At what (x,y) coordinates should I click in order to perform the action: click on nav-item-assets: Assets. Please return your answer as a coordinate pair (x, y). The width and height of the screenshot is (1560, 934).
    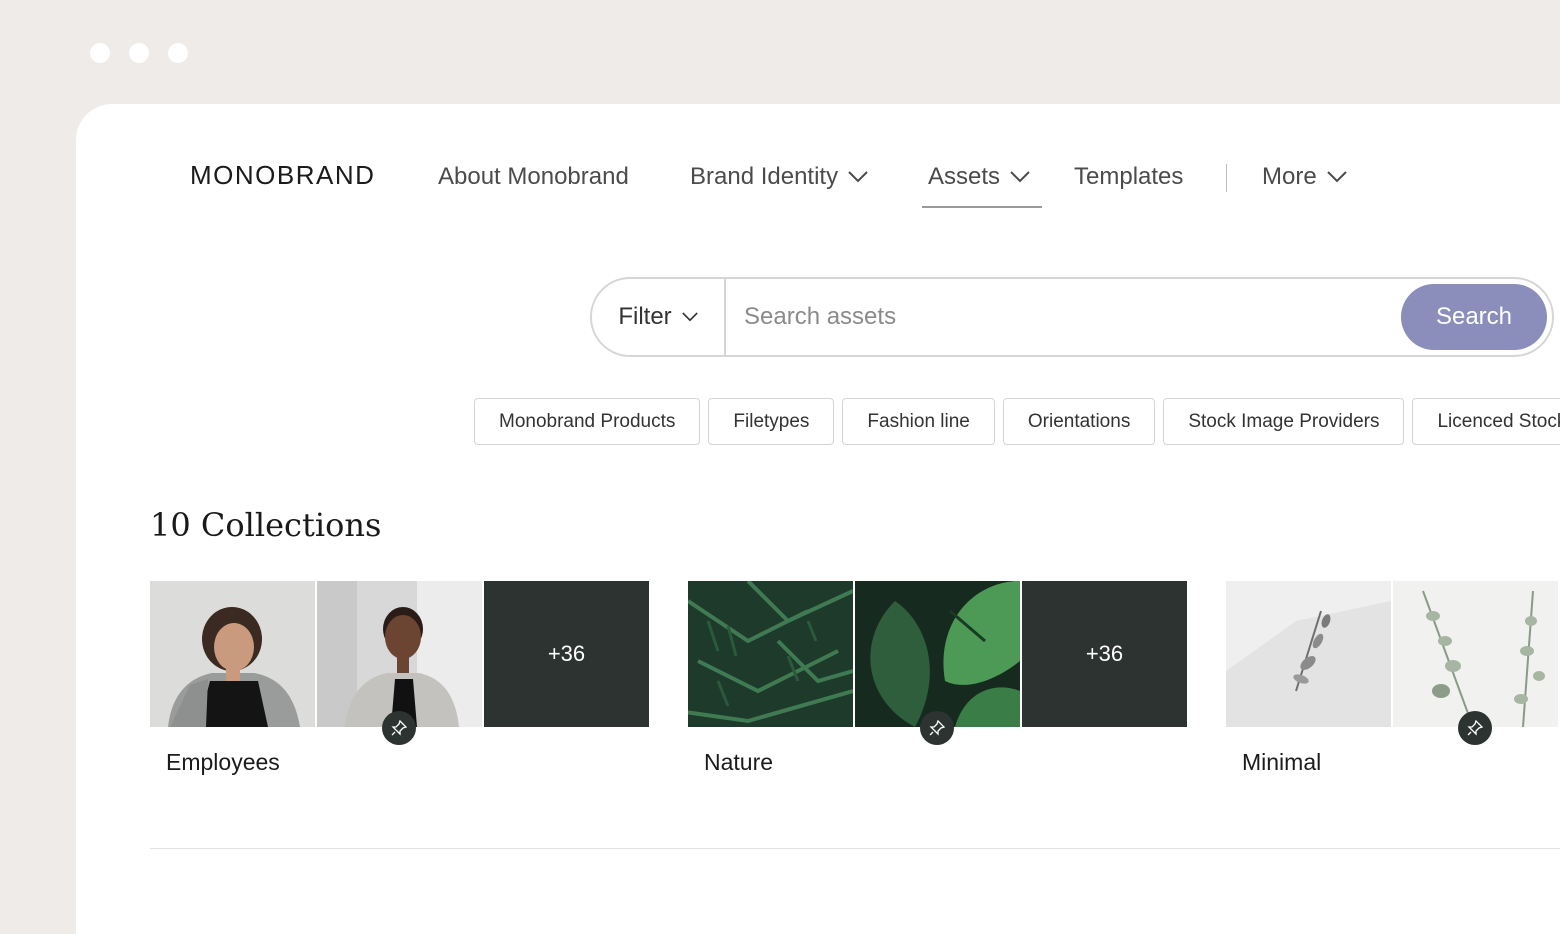
    Looking at the image, I should click on (979, 177).